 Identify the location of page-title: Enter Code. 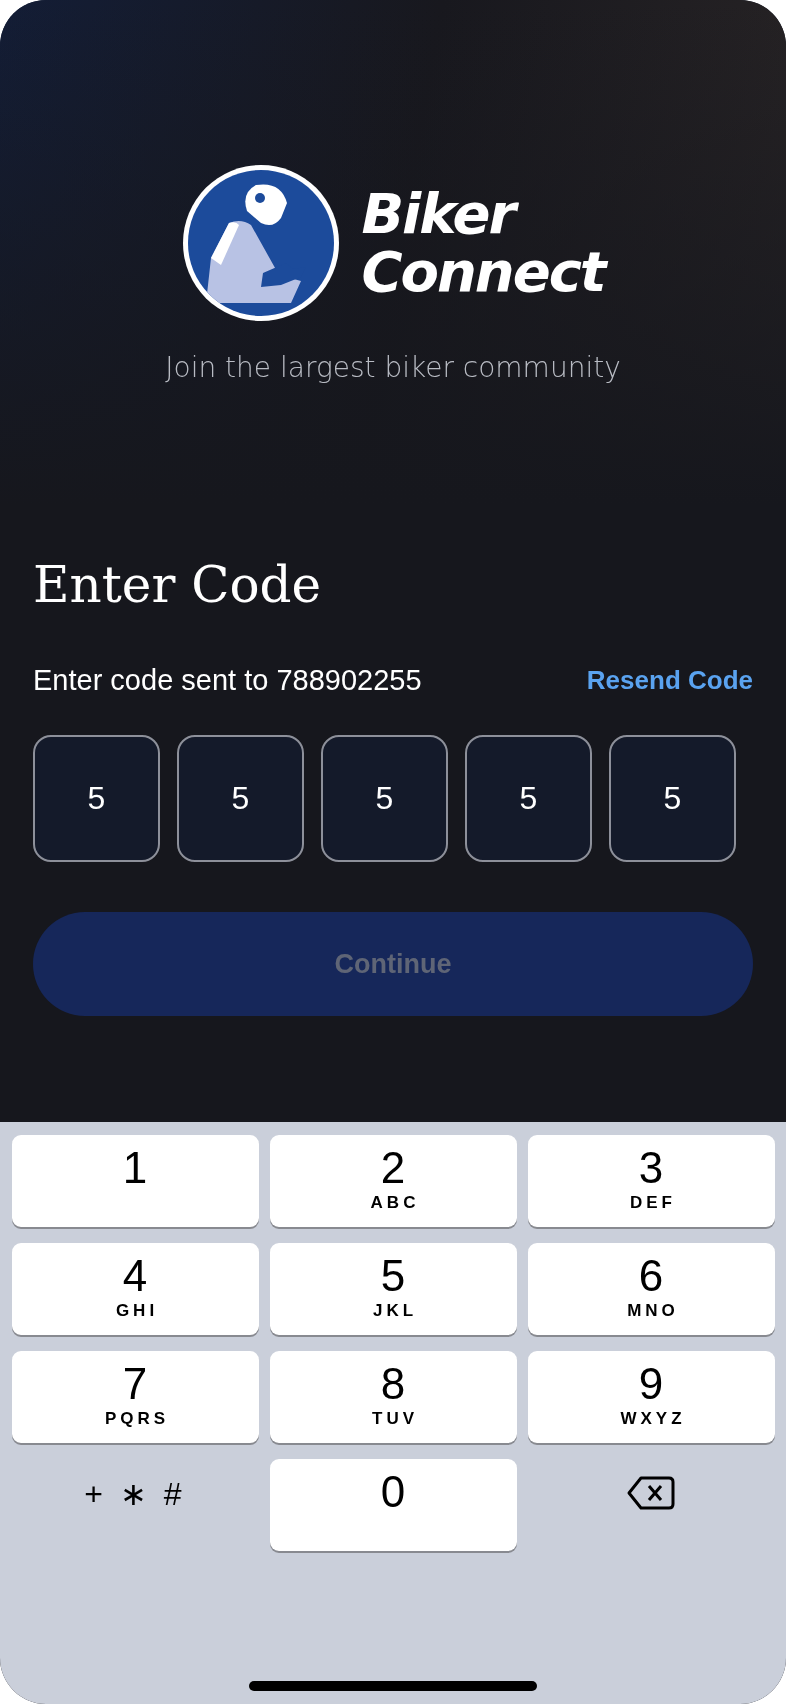
(178, 585).